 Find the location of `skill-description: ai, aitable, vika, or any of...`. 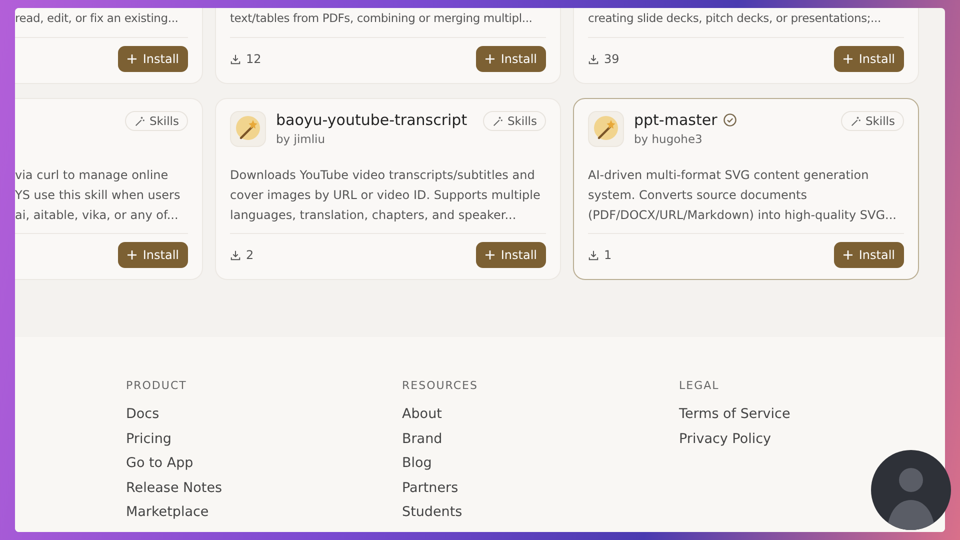

skill-description: ai, aitable, vika, or any of... is located at coordinates (97, 215).